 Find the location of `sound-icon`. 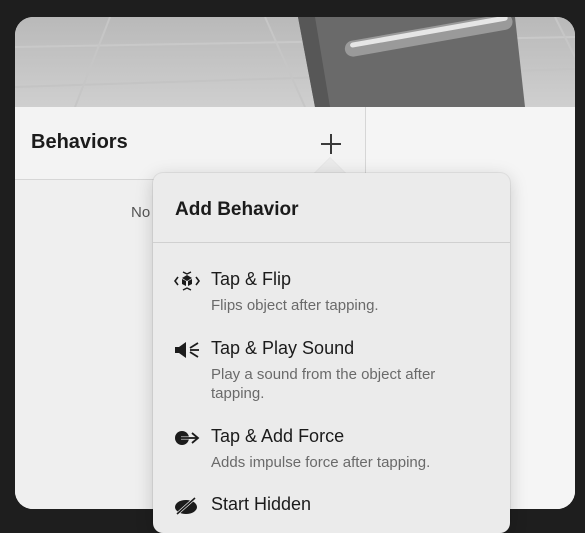

sound-icon is located at coordinates (187, 350).